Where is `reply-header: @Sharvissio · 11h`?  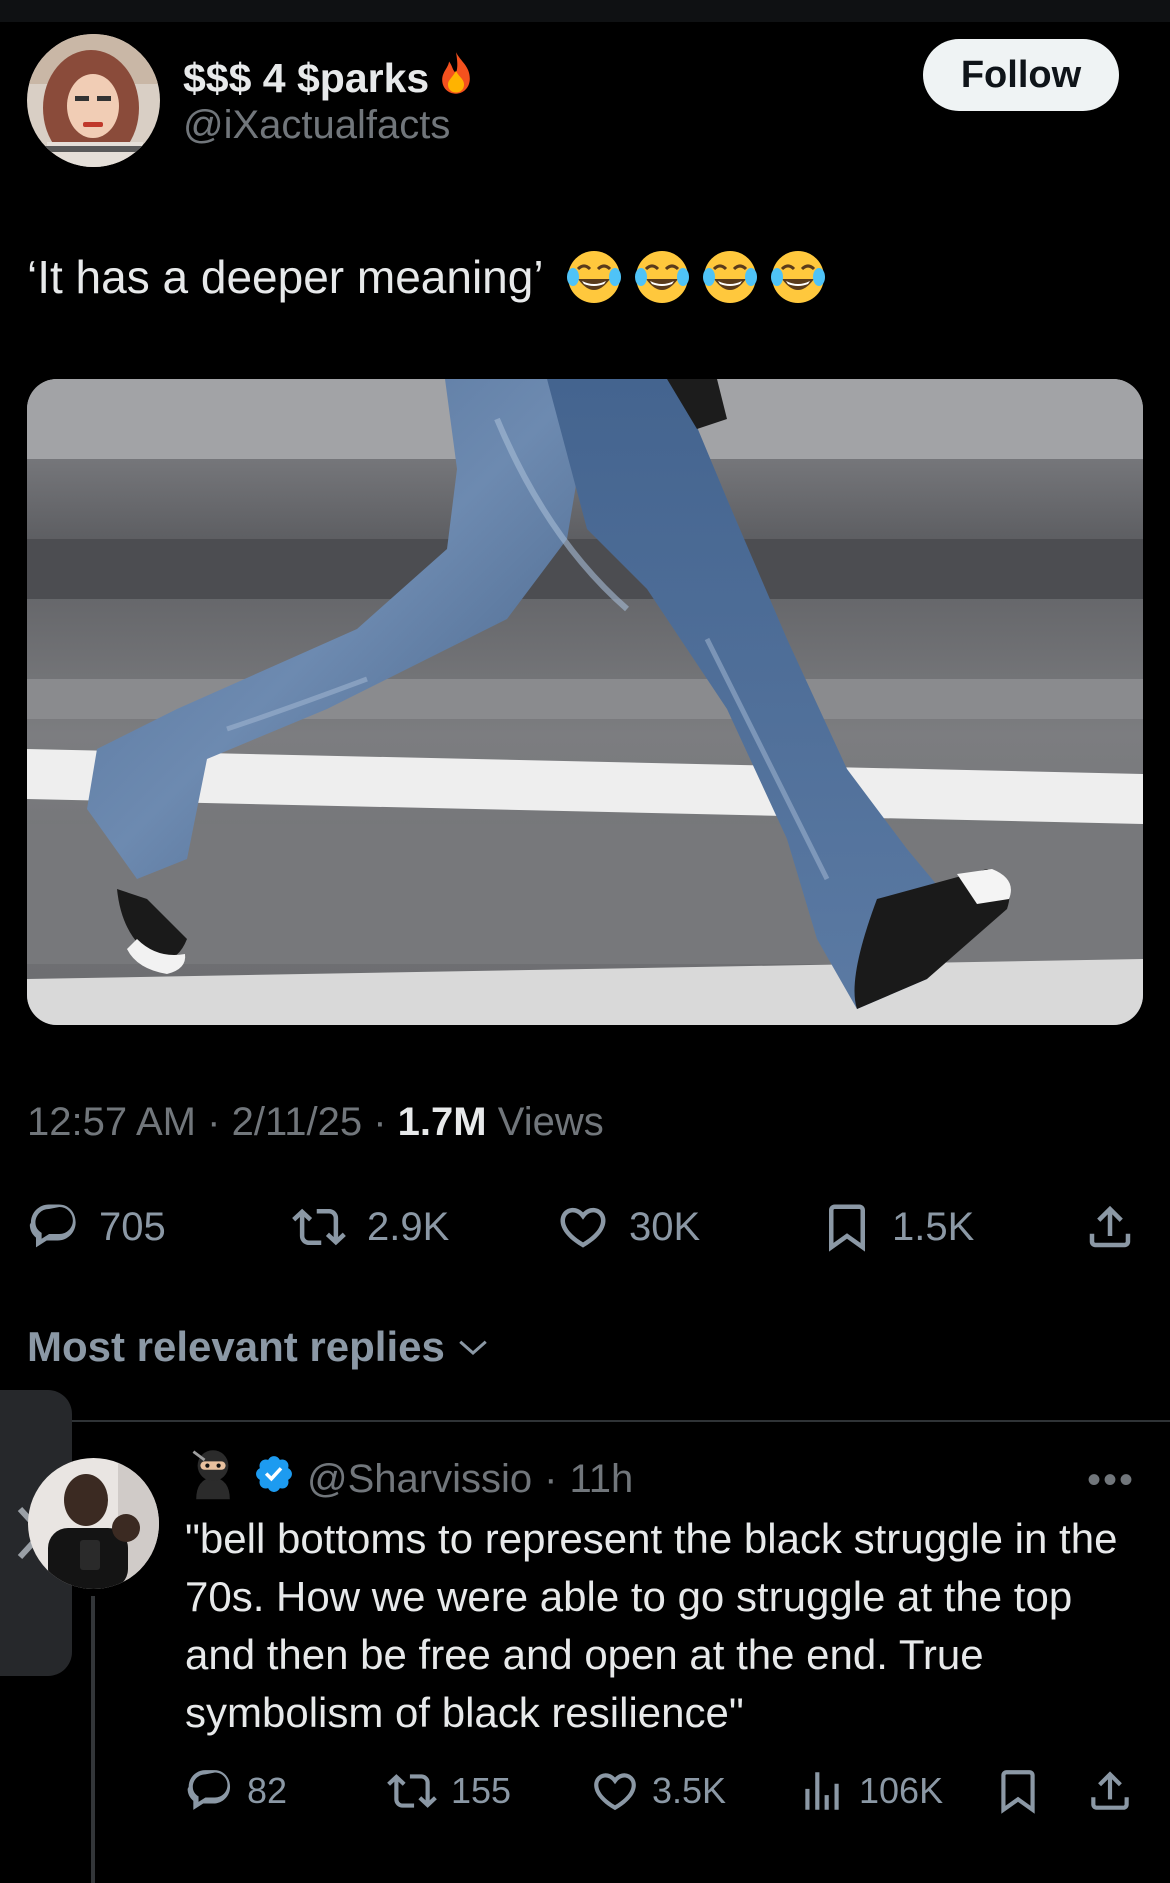 reply-header: @Sharvissio · 11h is located at coordinates (409, 1478).